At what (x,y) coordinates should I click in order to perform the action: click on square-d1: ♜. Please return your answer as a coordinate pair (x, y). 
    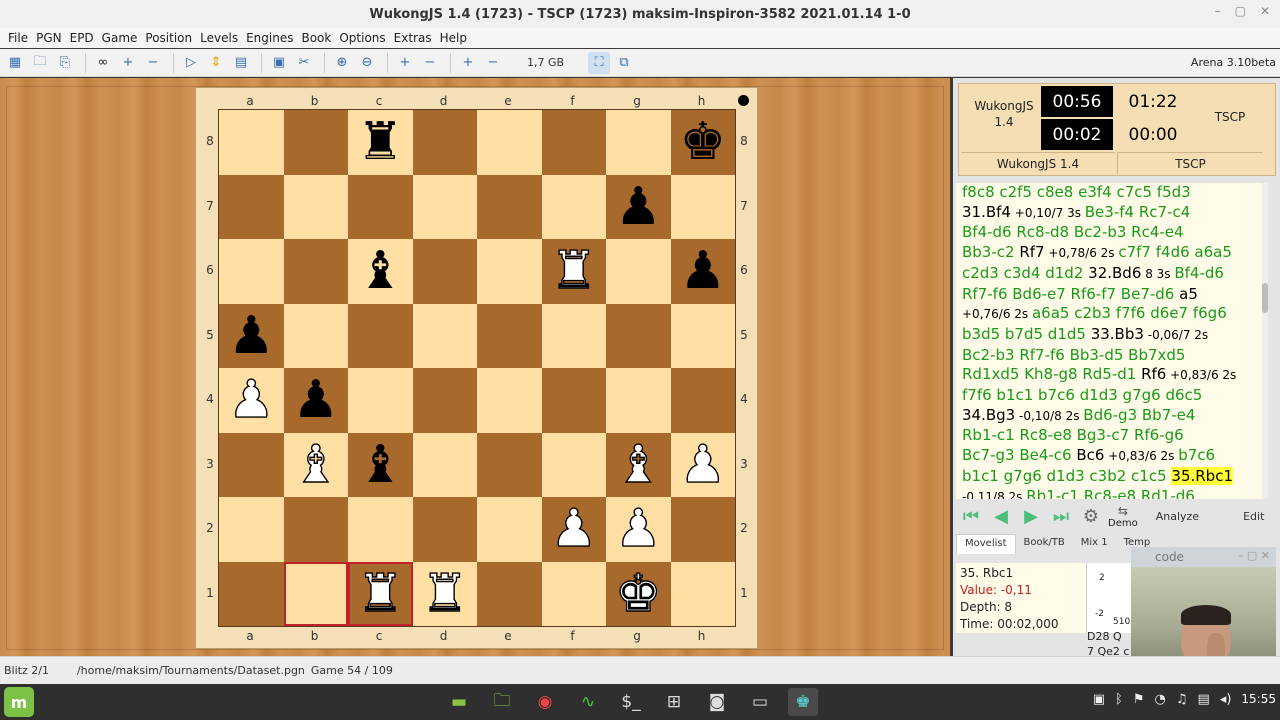
    Looking at the image, I should click on (444, 593).